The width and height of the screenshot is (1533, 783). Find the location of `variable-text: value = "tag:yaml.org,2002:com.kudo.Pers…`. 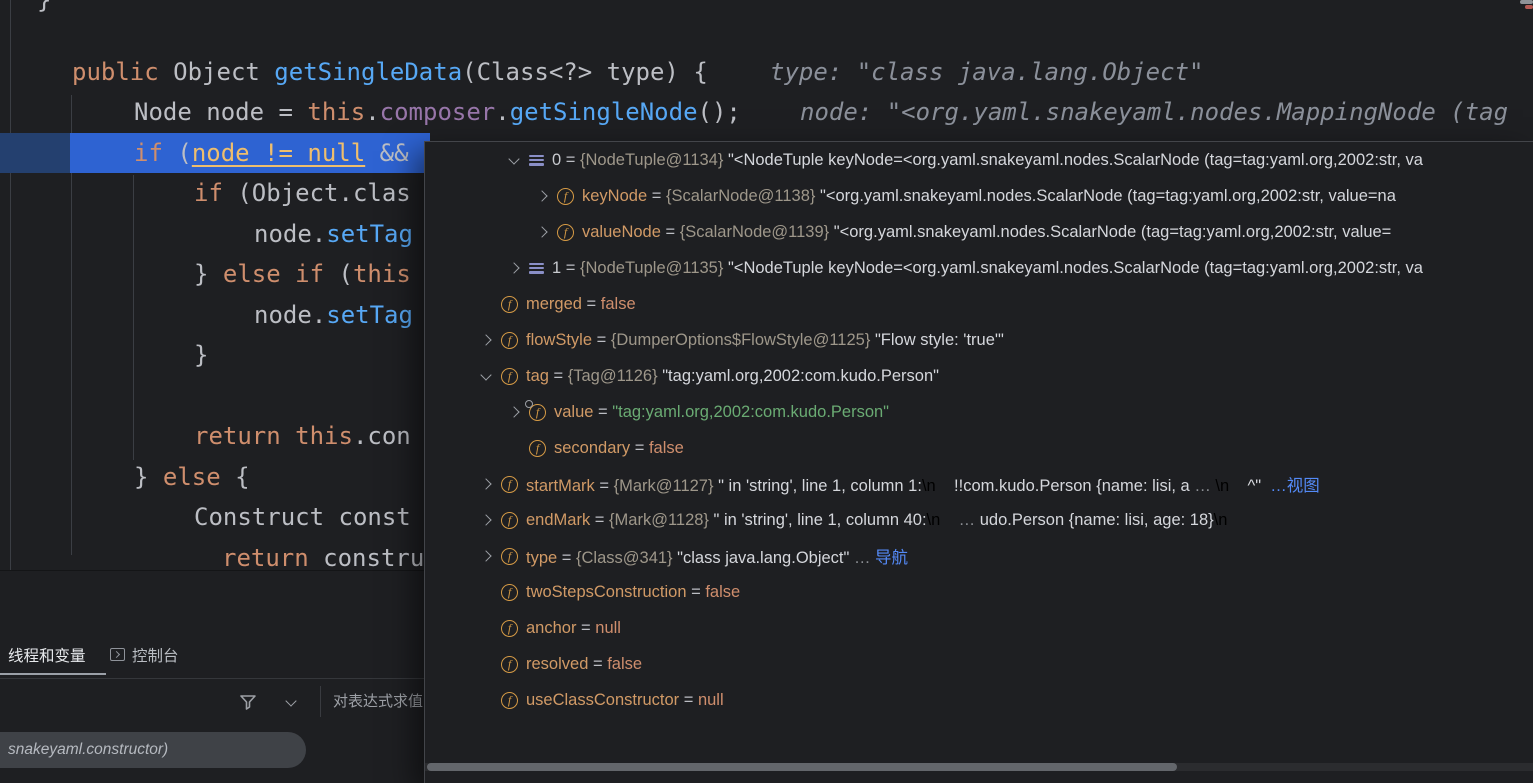

variable-text: value = "tag:yaml.org,2002:com.kudo.Pers… is located at coordinates (721, 412).